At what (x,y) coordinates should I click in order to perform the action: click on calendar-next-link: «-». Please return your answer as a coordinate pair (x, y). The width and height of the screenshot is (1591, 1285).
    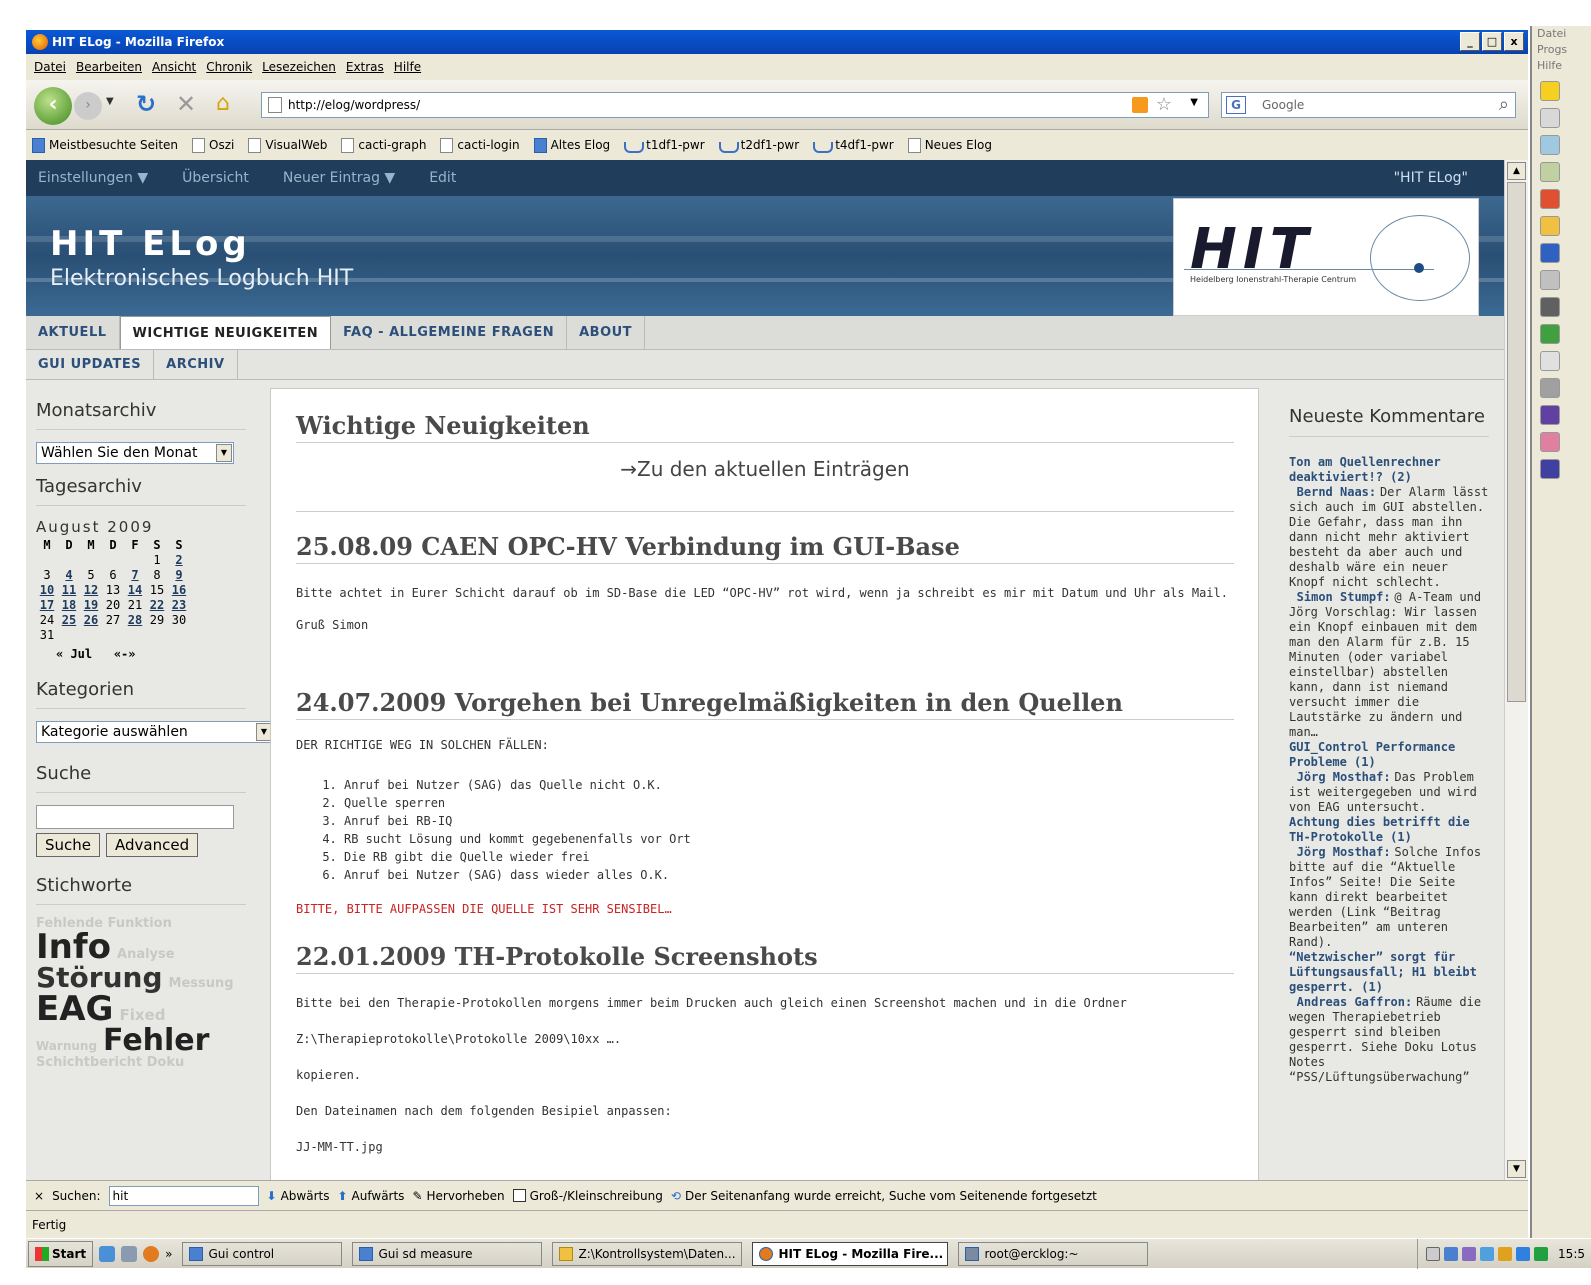
    Looking at the image, I should click on (125, 654).